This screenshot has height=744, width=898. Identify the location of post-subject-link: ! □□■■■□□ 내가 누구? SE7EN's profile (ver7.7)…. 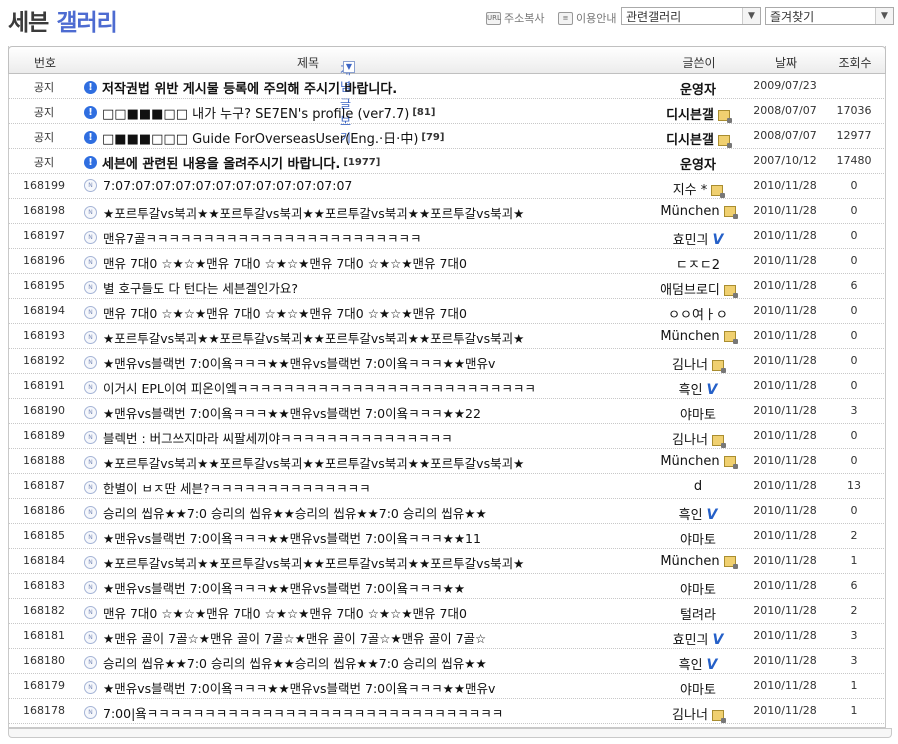
(259, 112).